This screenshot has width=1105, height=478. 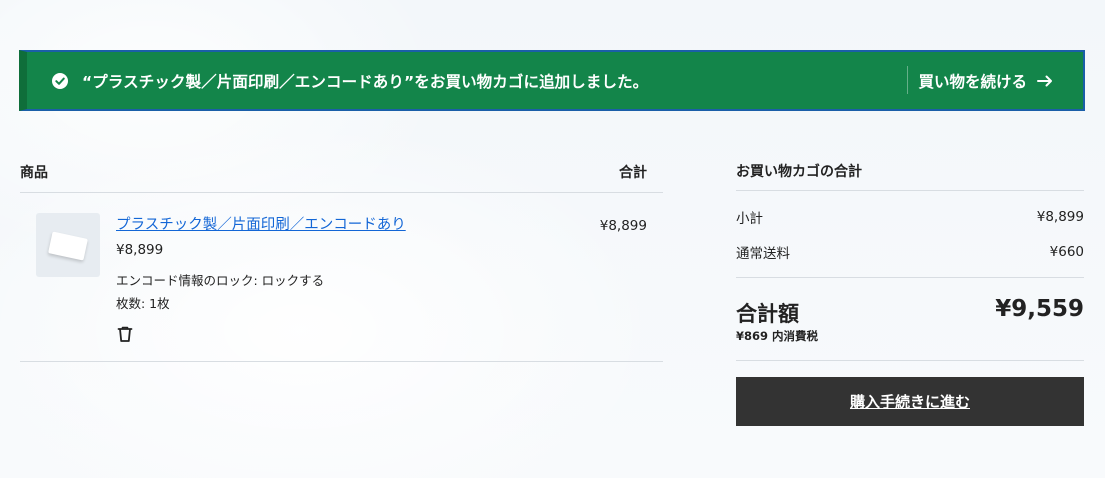 I want to click on shipping-label: 通常送料, so click(x=763, y=253).